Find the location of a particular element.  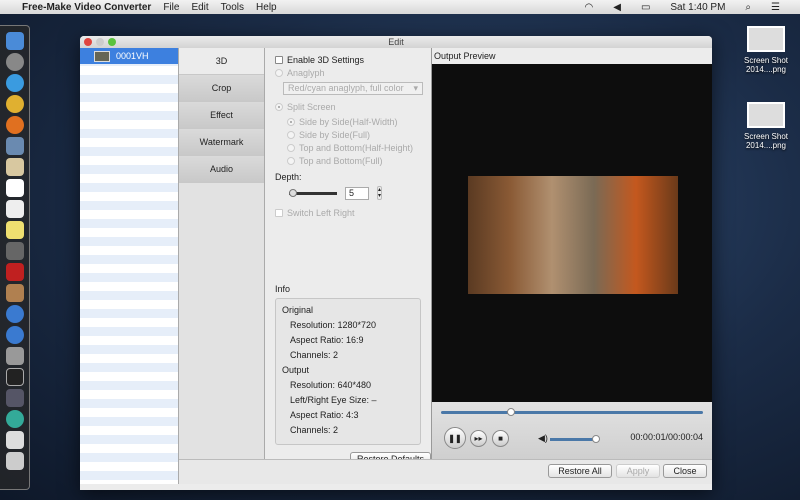

spotlight-icon: ⌕ is located at coordinates (748, 7).